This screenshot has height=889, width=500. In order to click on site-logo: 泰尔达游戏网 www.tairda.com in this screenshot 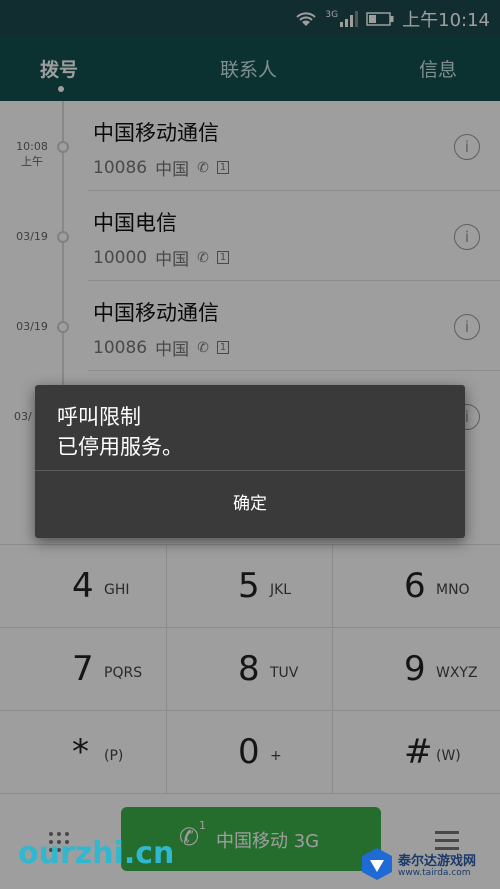, I will do `click(426, 866)`.